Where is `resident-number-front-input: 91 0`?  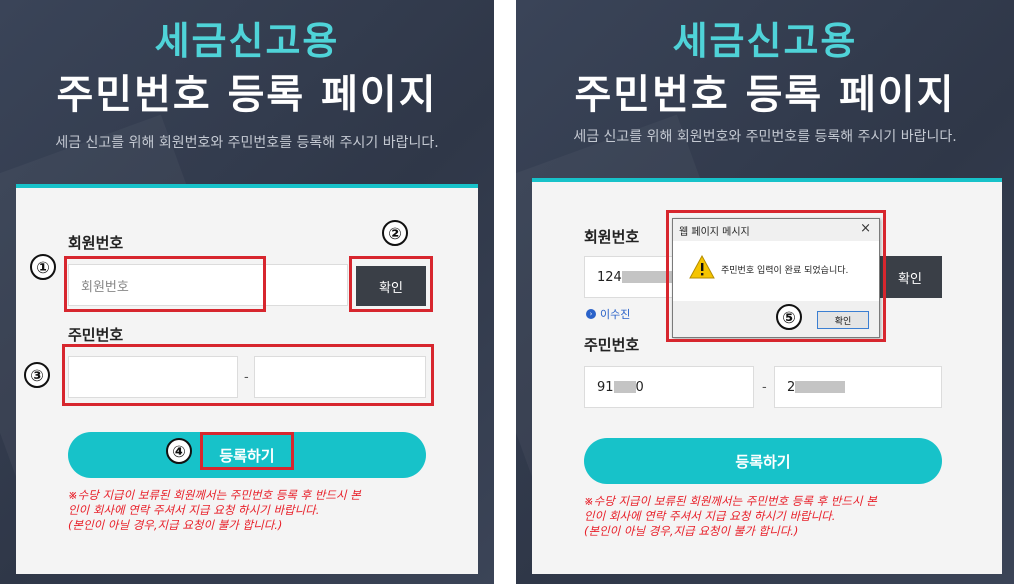
resident-number-front-input: 91 0 is located at coordinates (669, 387).